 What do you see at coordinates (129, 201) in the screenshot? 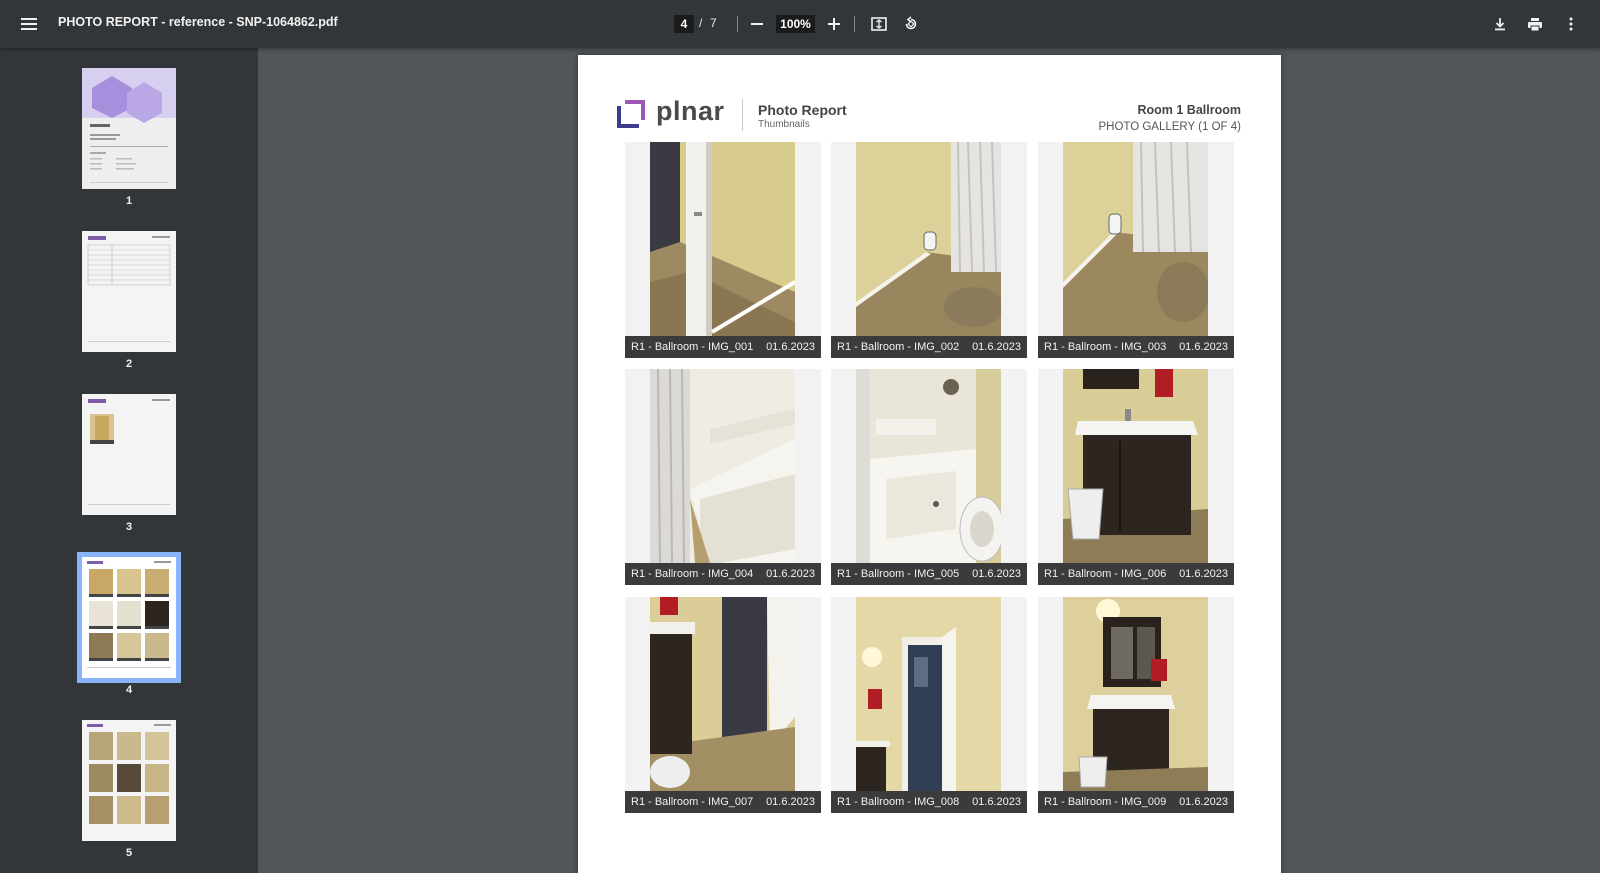
I see `thumbnail-number: 1` at bounding box center [129, 201].